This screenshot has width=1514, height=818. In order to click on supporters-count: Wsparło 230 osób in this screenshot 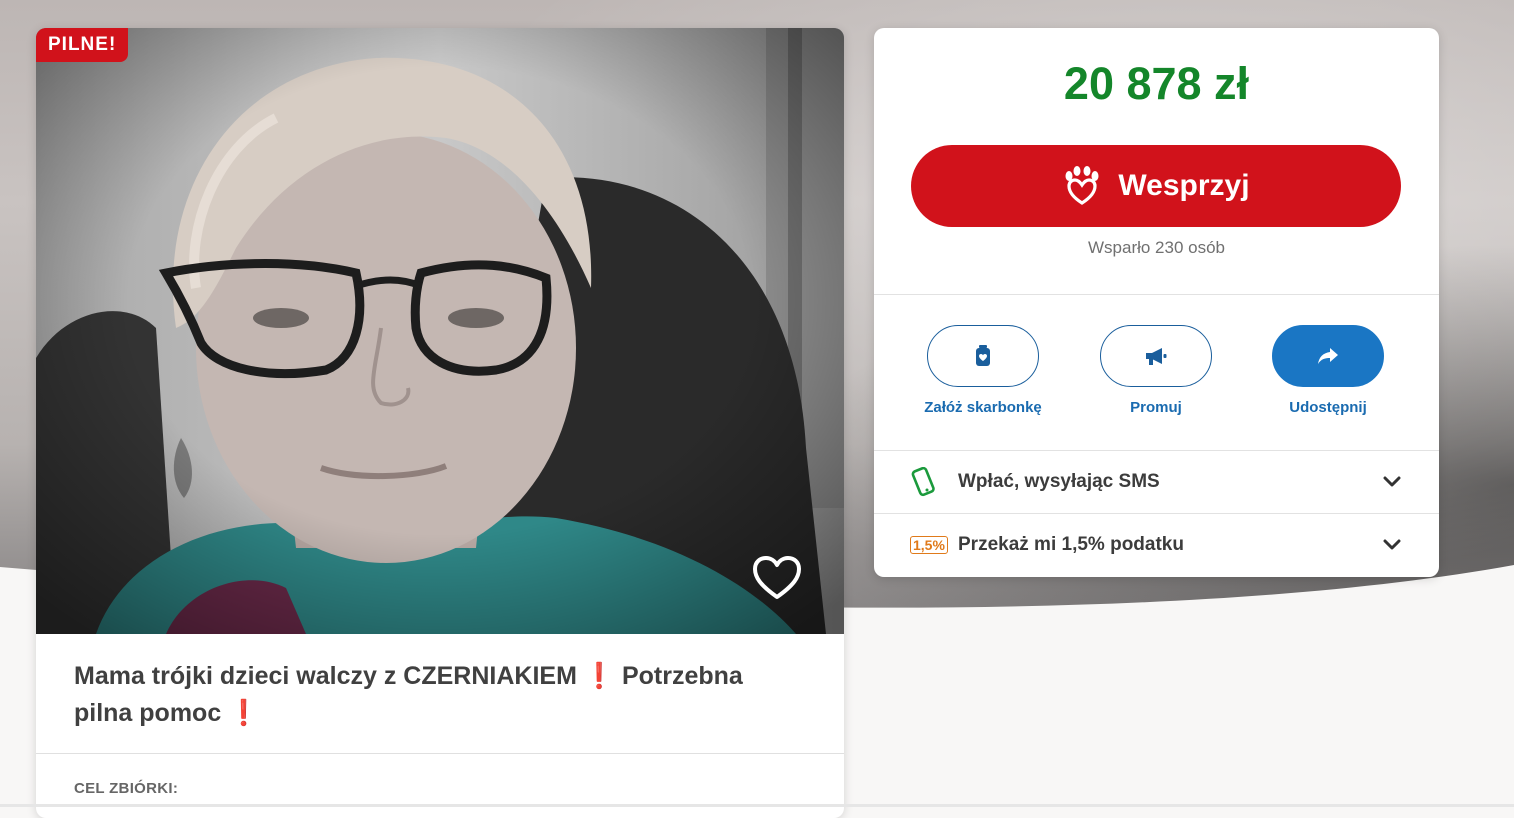, I will do `click(1156, 247)`.